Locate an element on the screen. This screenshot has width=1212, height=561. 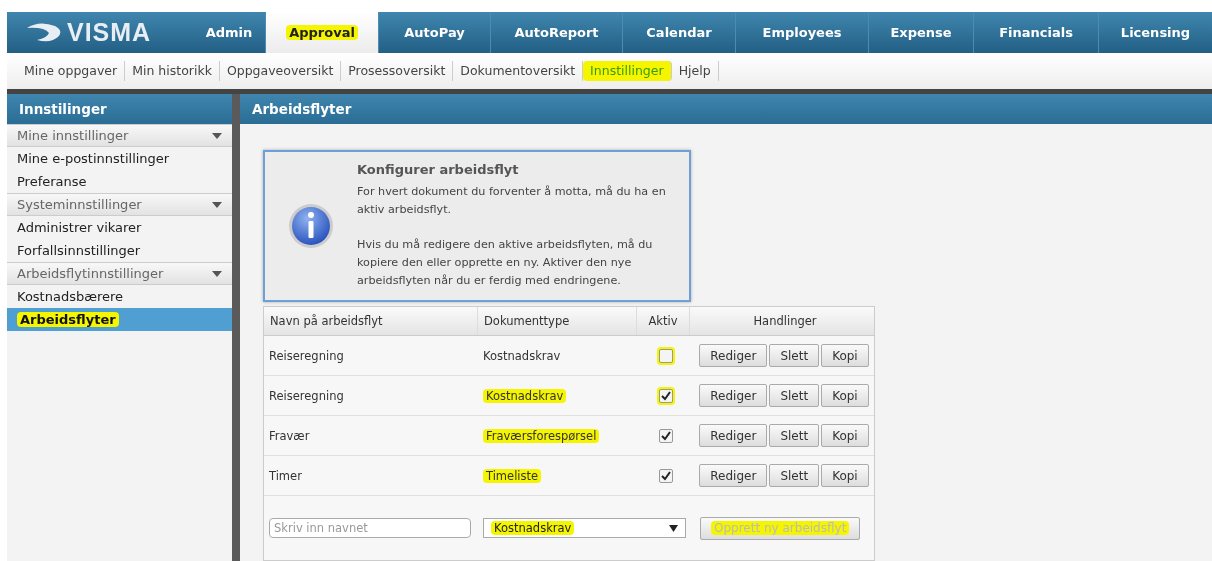
subnav-link: Min historikk is located at coordinates (172, 71).